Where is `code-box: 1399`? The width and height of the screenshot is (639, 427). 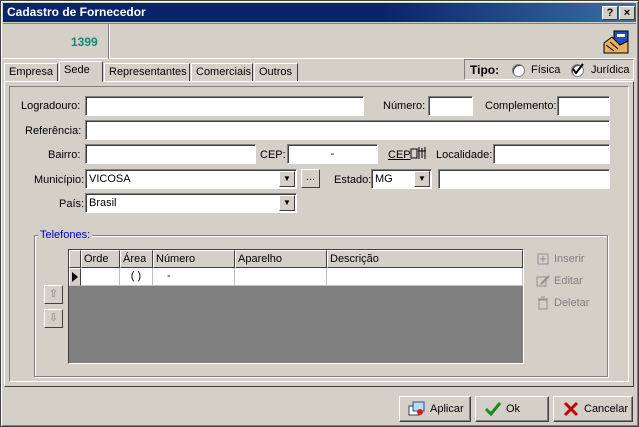 code-box: 1399 is located at coordinates (56, 41).